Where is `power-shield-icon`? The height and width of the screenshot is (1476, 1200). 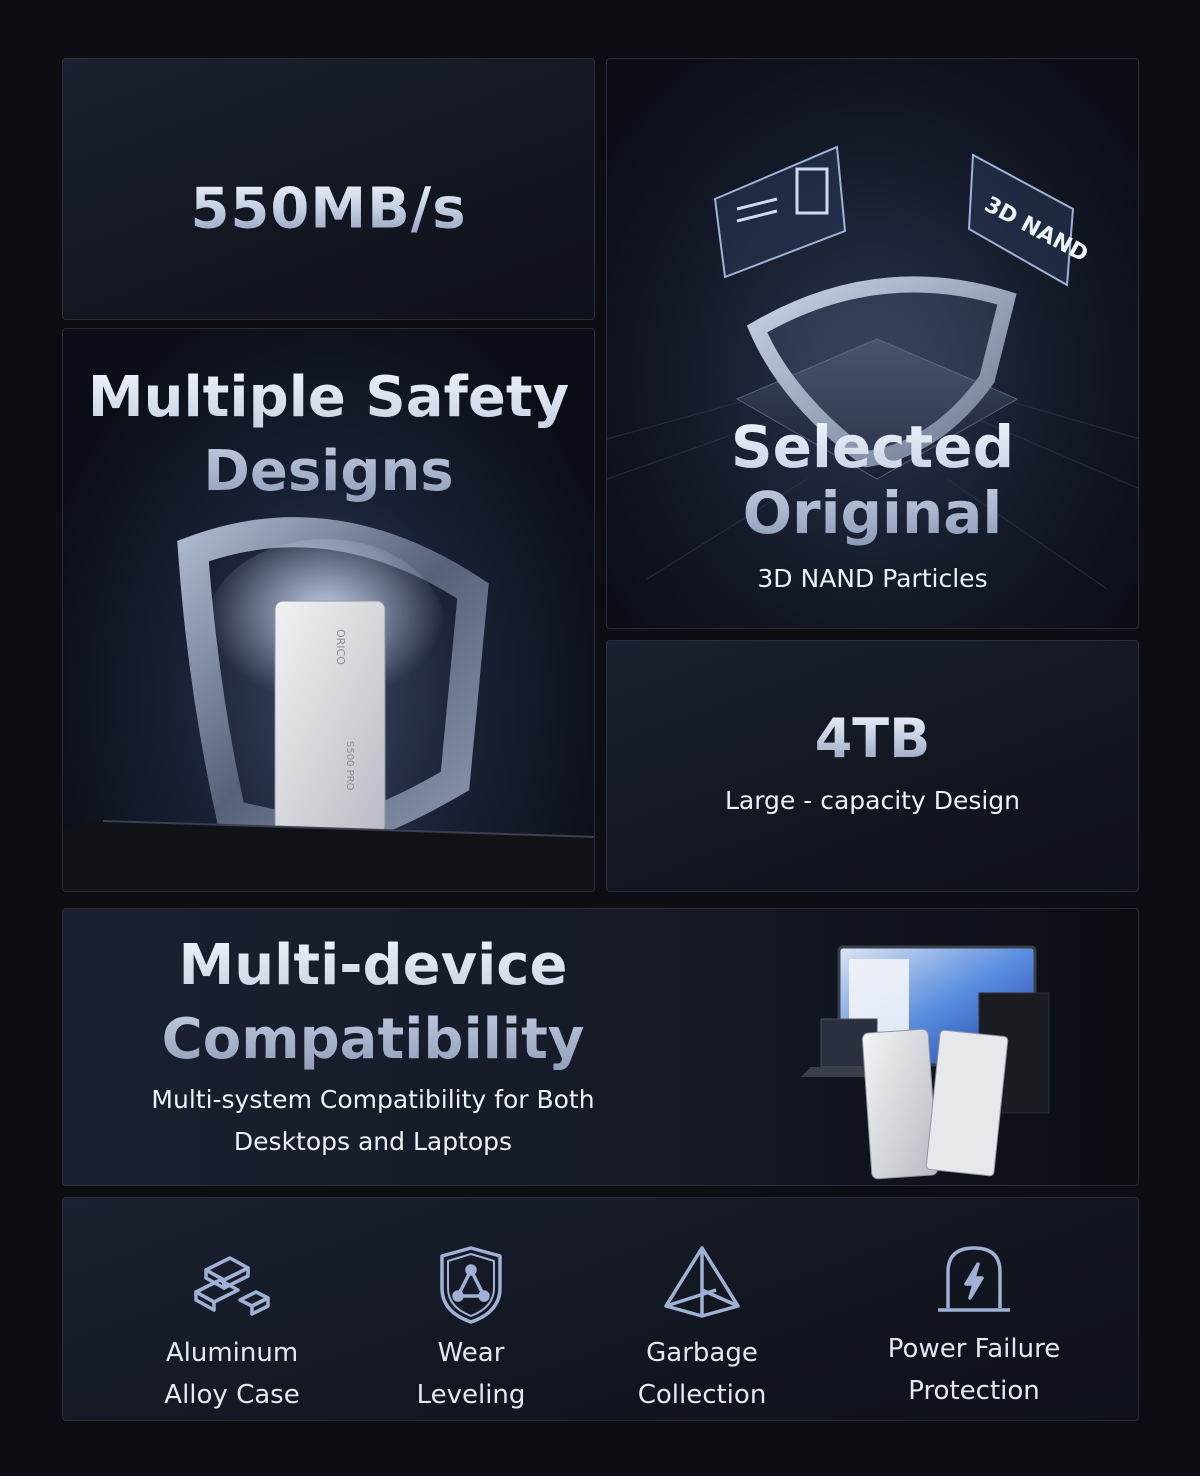
power-shield-icon is located at coordinates (974, 1279).